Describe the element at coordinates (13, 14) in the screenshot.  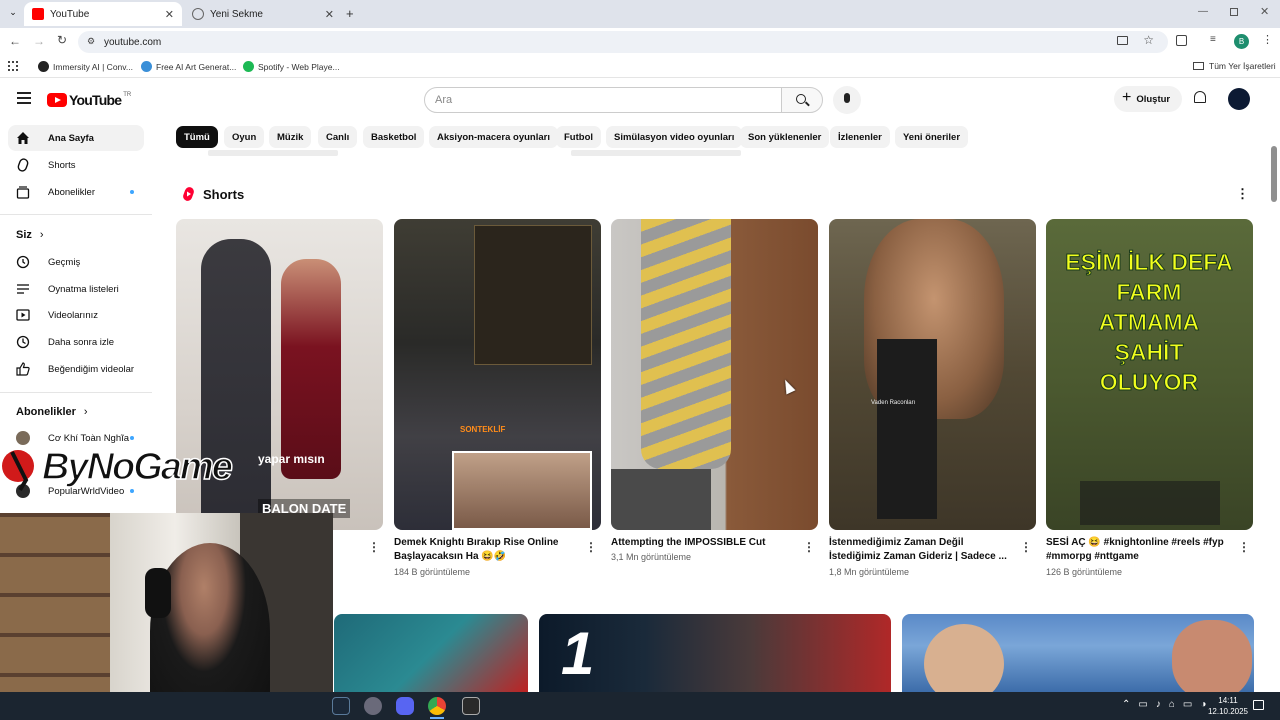
I see `tab-list-button: ⌄` at that location.